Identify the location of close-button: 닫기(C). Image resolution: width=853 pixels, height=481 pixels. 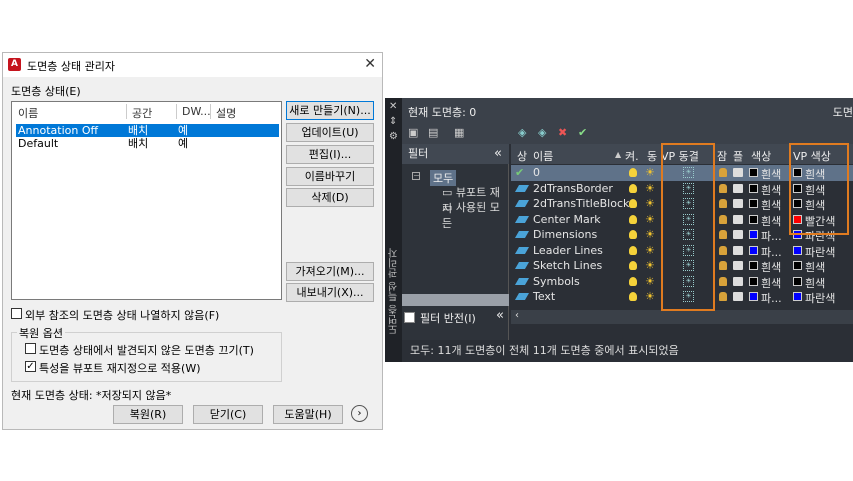
(228, 414).